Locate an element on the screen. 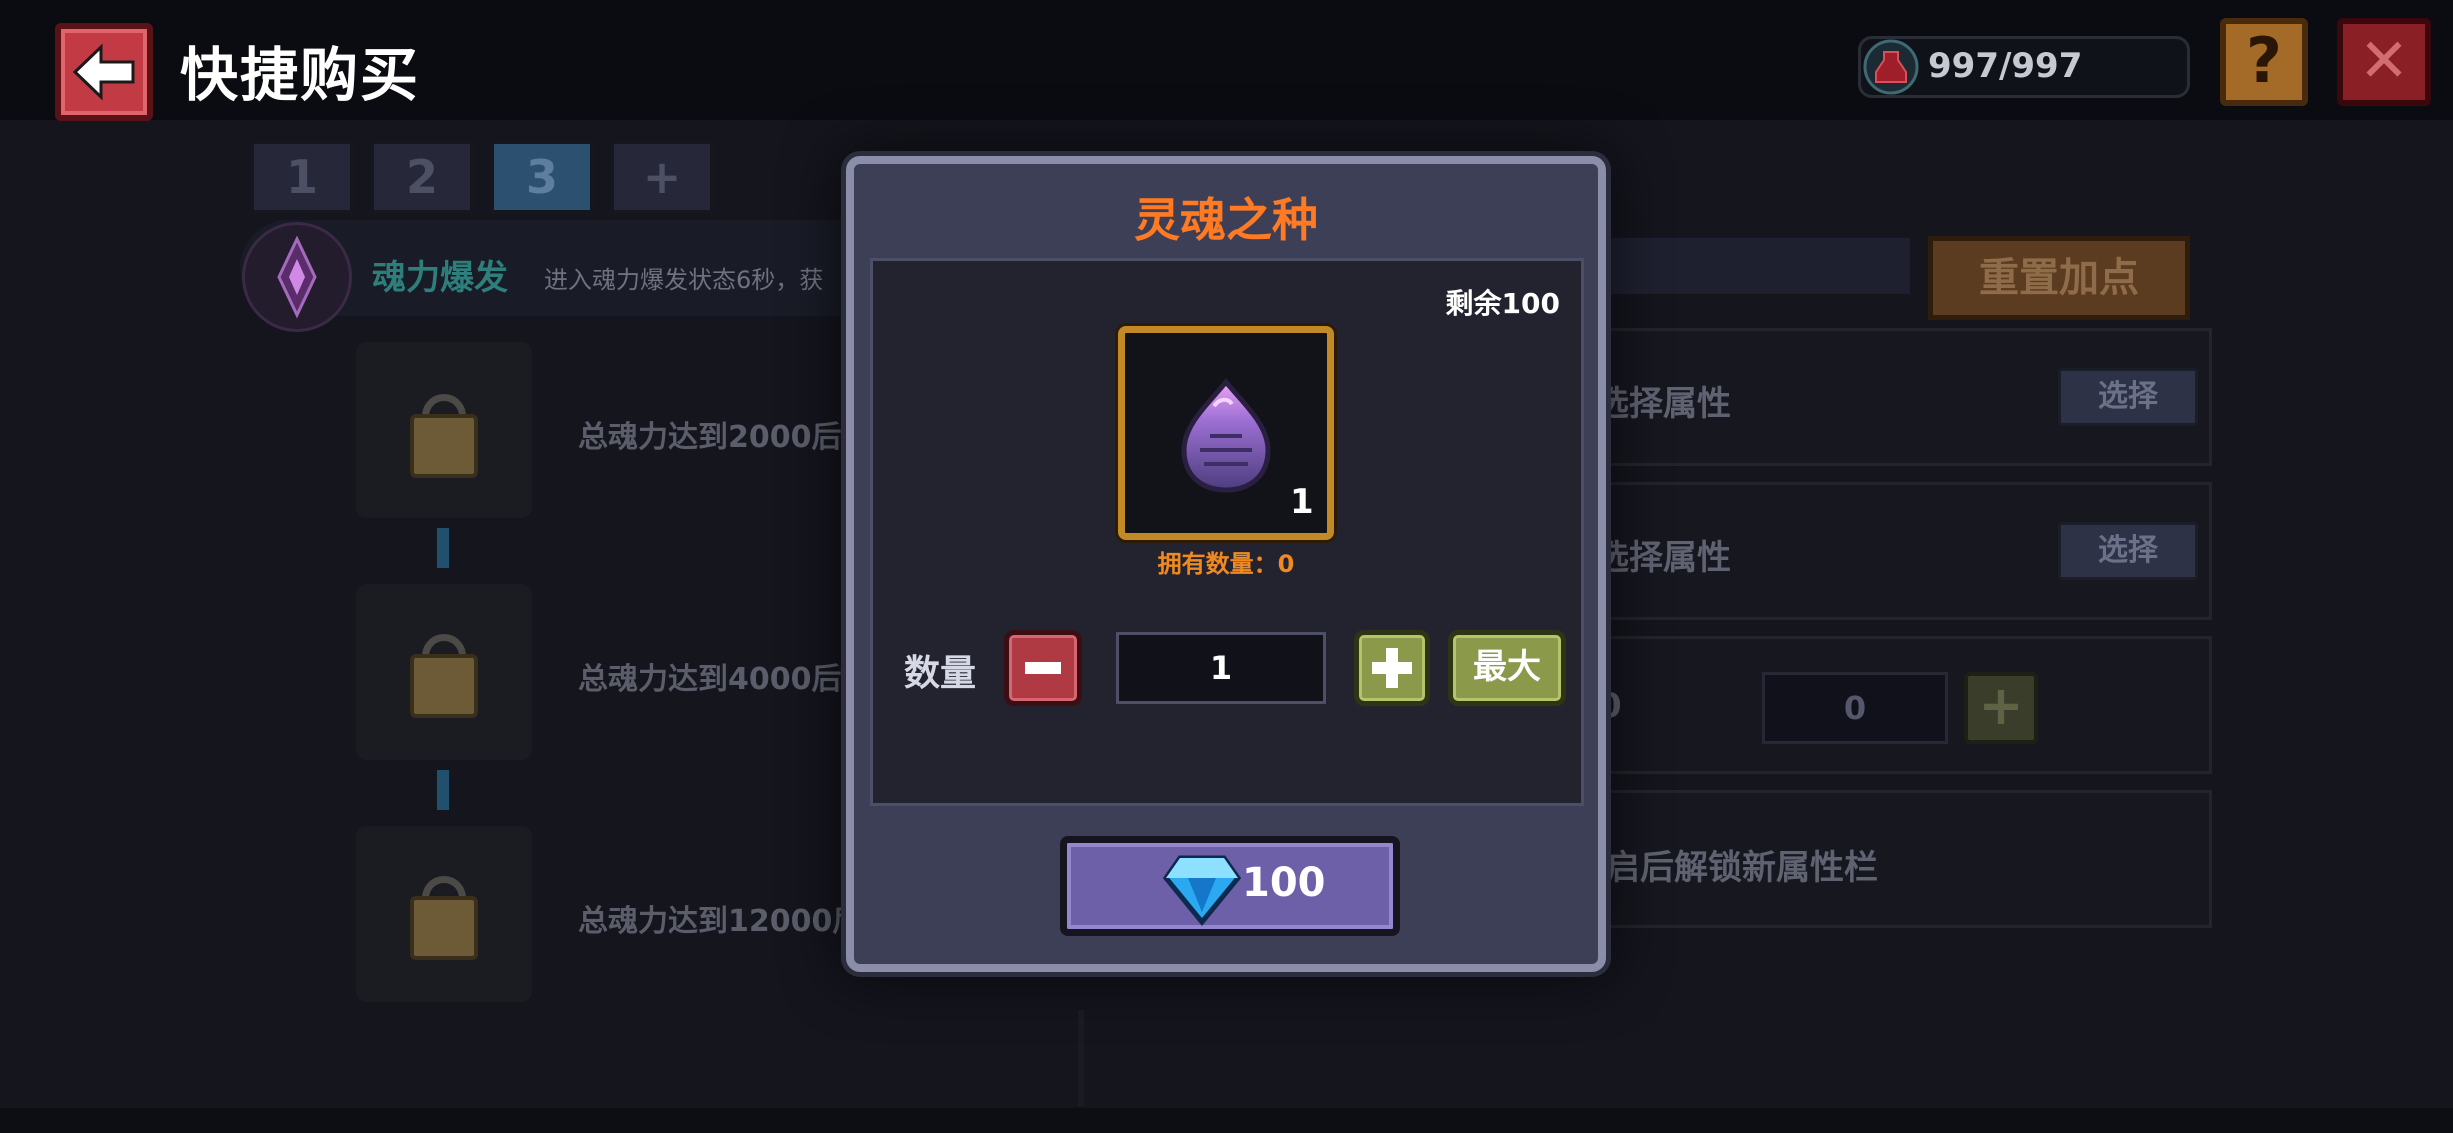  owned-quantity: 拥有数量：0 is located at coordinates (1226, 564).